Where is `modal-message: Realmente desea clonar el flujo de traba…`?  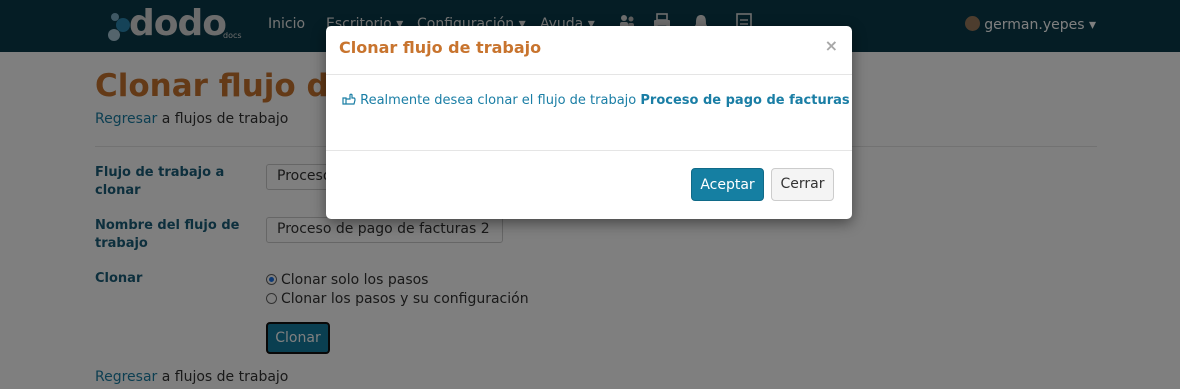
modal-message: Realmente desea clonar el flujo de traba… is located at coordinates (596, 100).